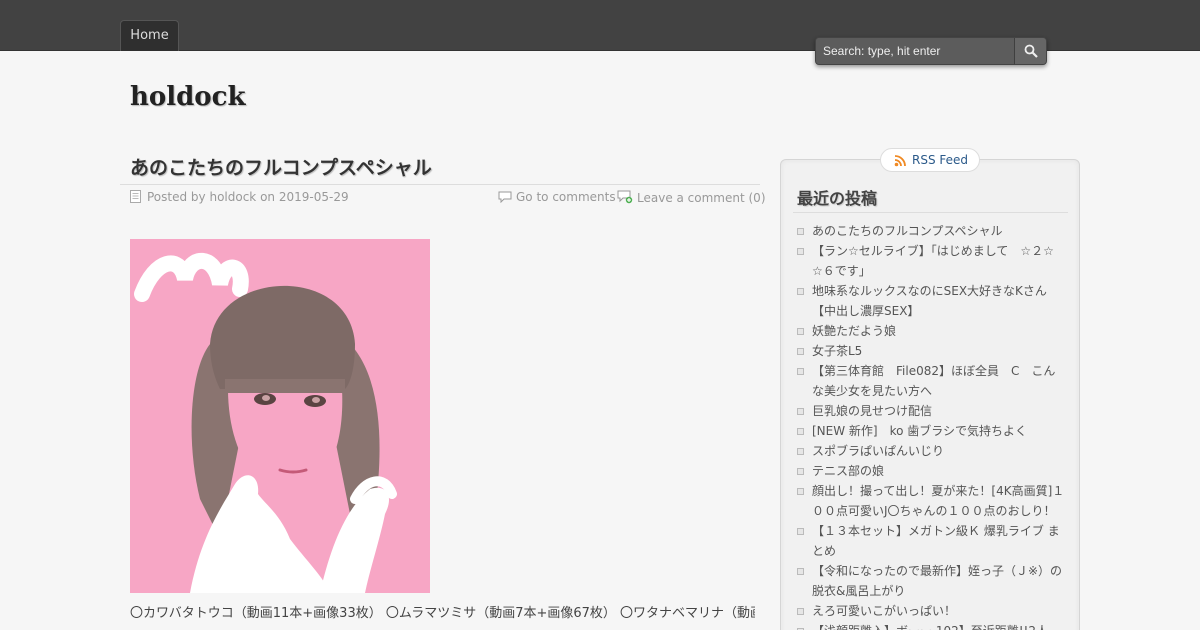 The width and height of the screenshot is (1200, 630). I want to click on post-date: 2019-05-29, so click(313, 197).